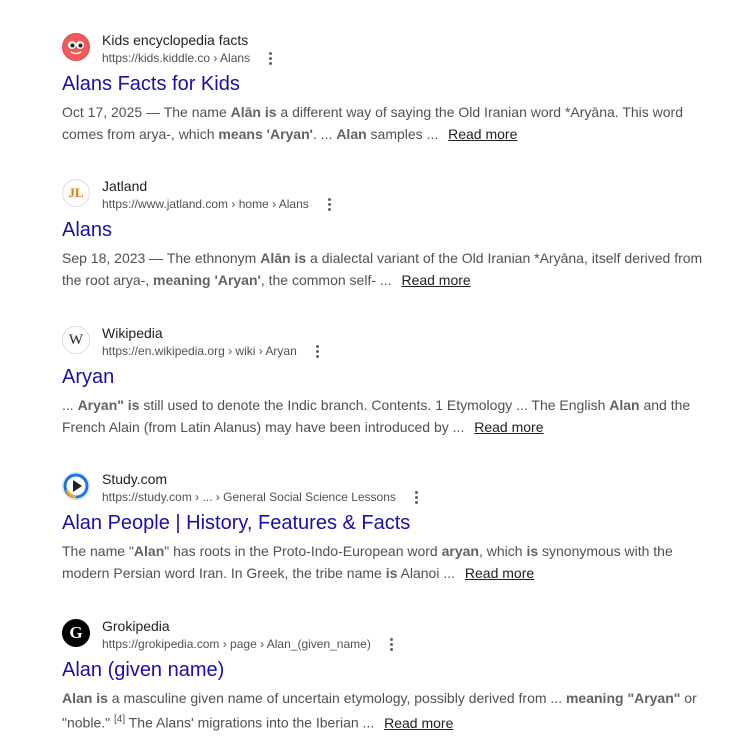 Image resolution: width=739 pixels, height=737 pixels. What do you see at coordinates (623, 698) in the screenshot?
I see `snippet-bold-text: meaning "Aryan"` at bounding box center [623, 698].